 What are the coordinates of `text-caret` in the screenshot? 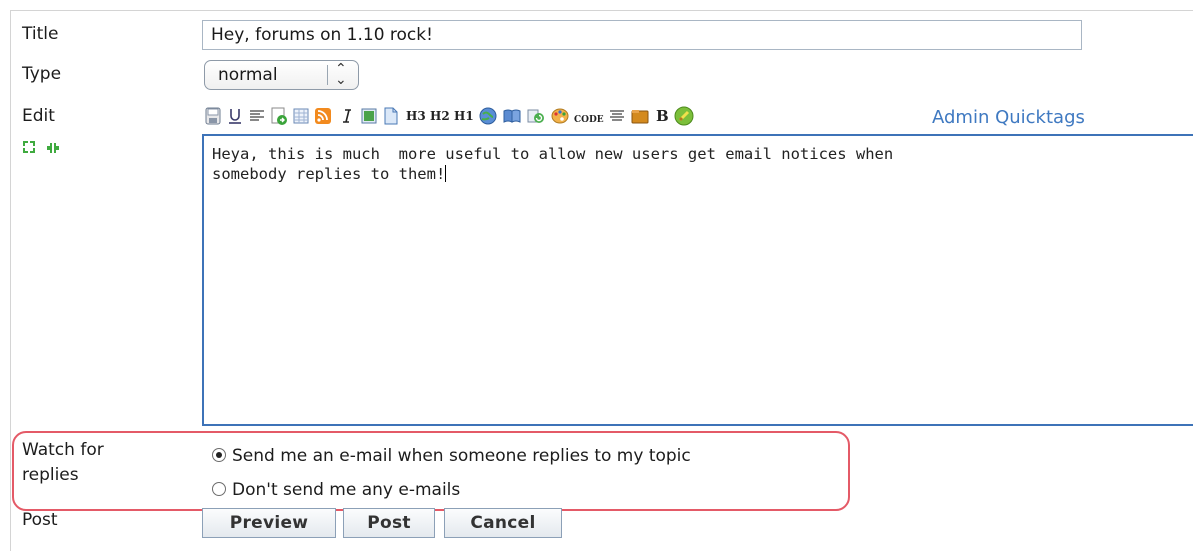 It's located at (446, 173).